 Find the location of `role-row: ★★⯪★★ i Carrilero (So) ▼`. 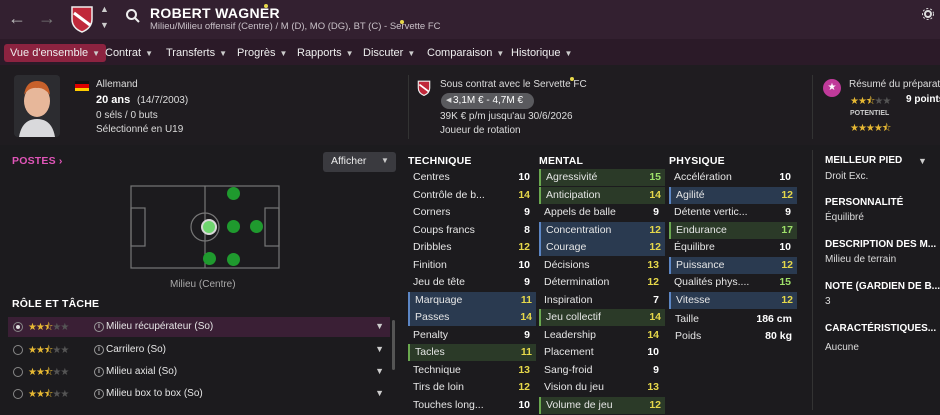

role-row: ★★⯪★★ i Carrilero (So) ▼ is located at coordinates (199, 350).